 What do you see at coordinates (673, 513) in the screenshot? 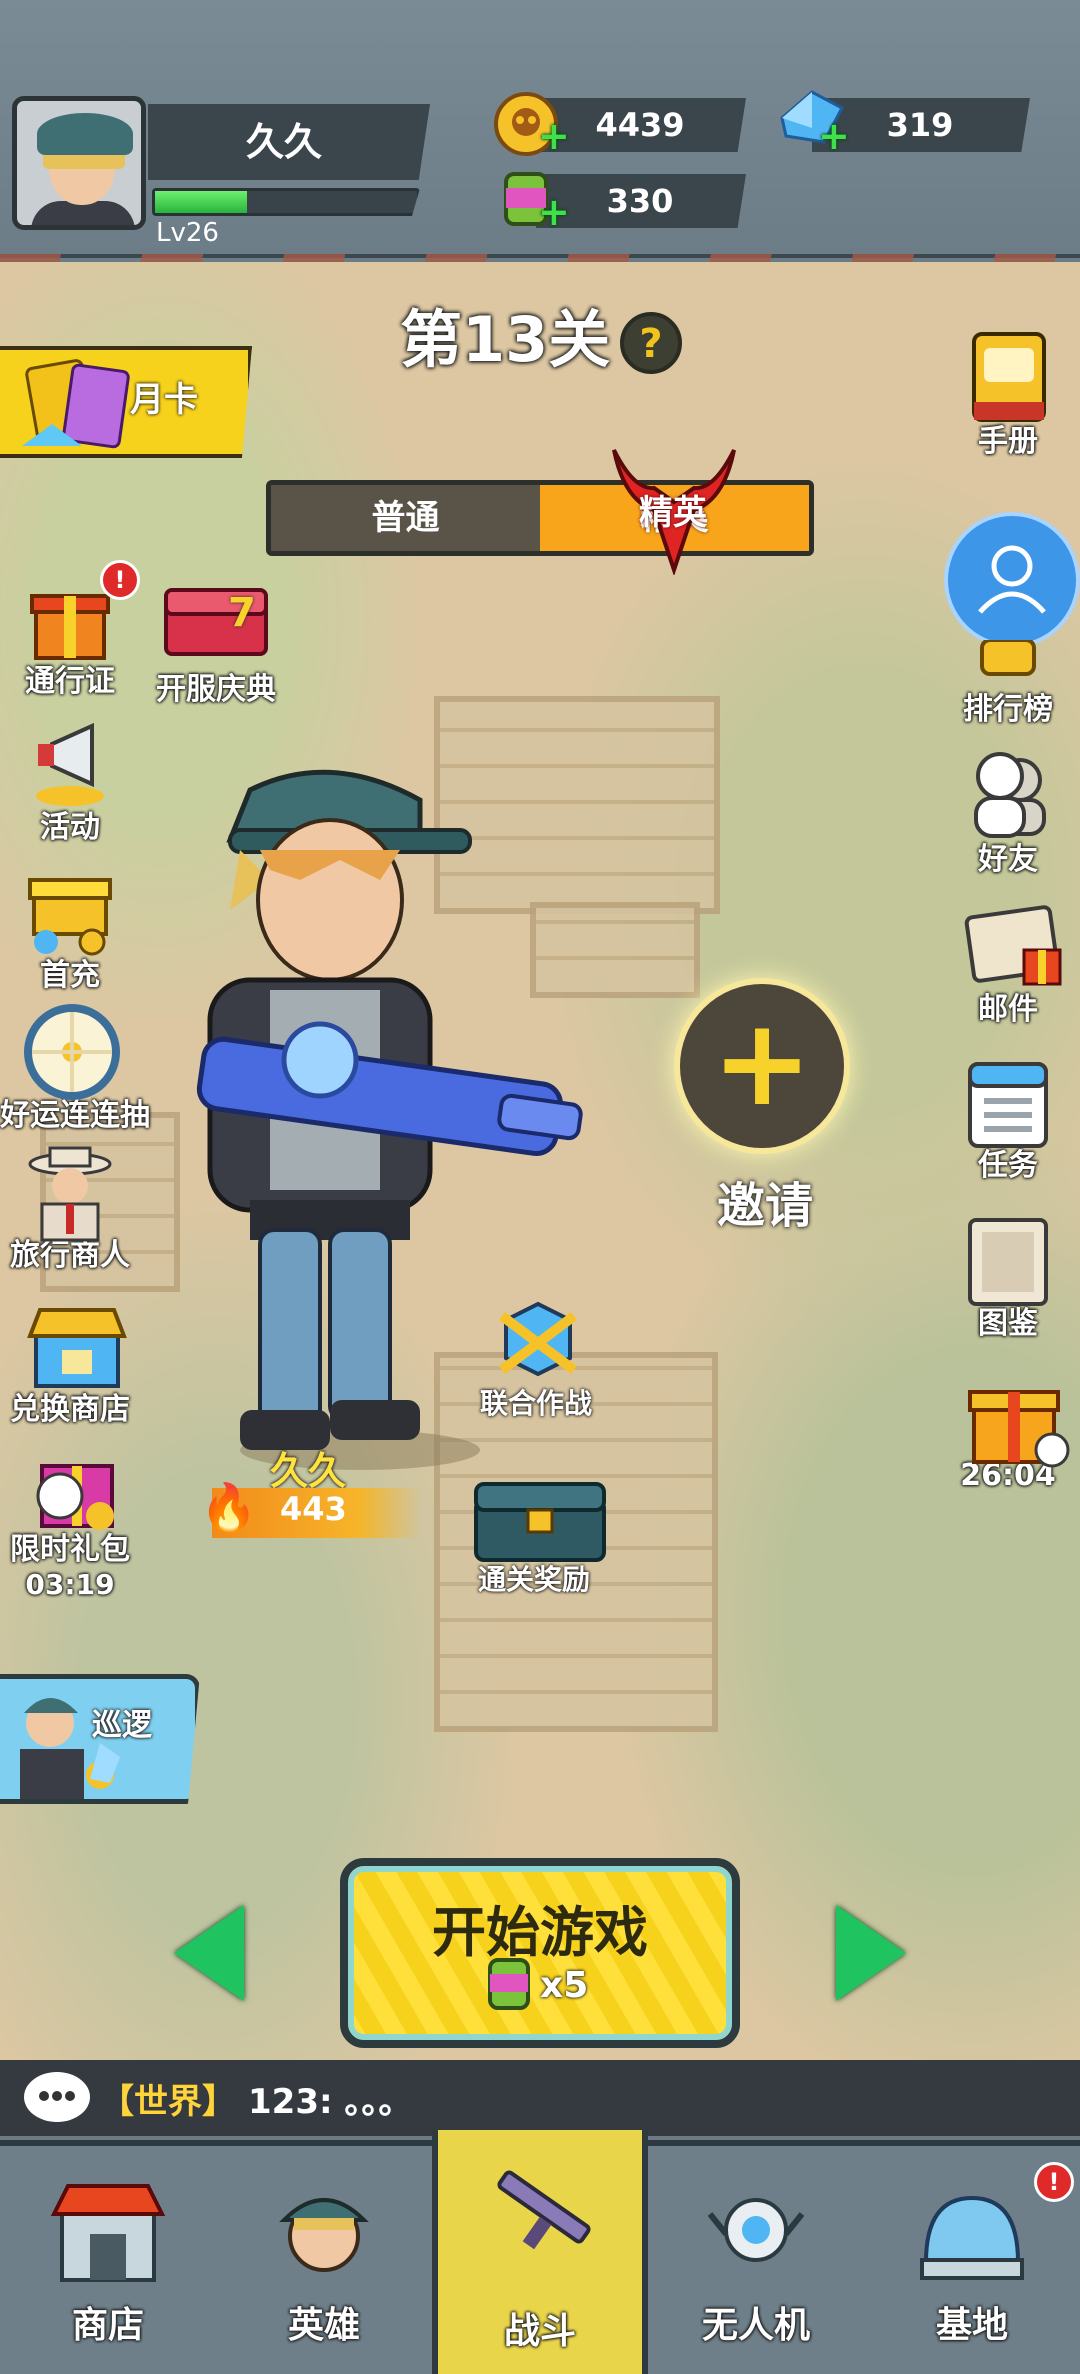
I see `tab-elite-overlay-label: 精英` at bounding box center [673, 513].